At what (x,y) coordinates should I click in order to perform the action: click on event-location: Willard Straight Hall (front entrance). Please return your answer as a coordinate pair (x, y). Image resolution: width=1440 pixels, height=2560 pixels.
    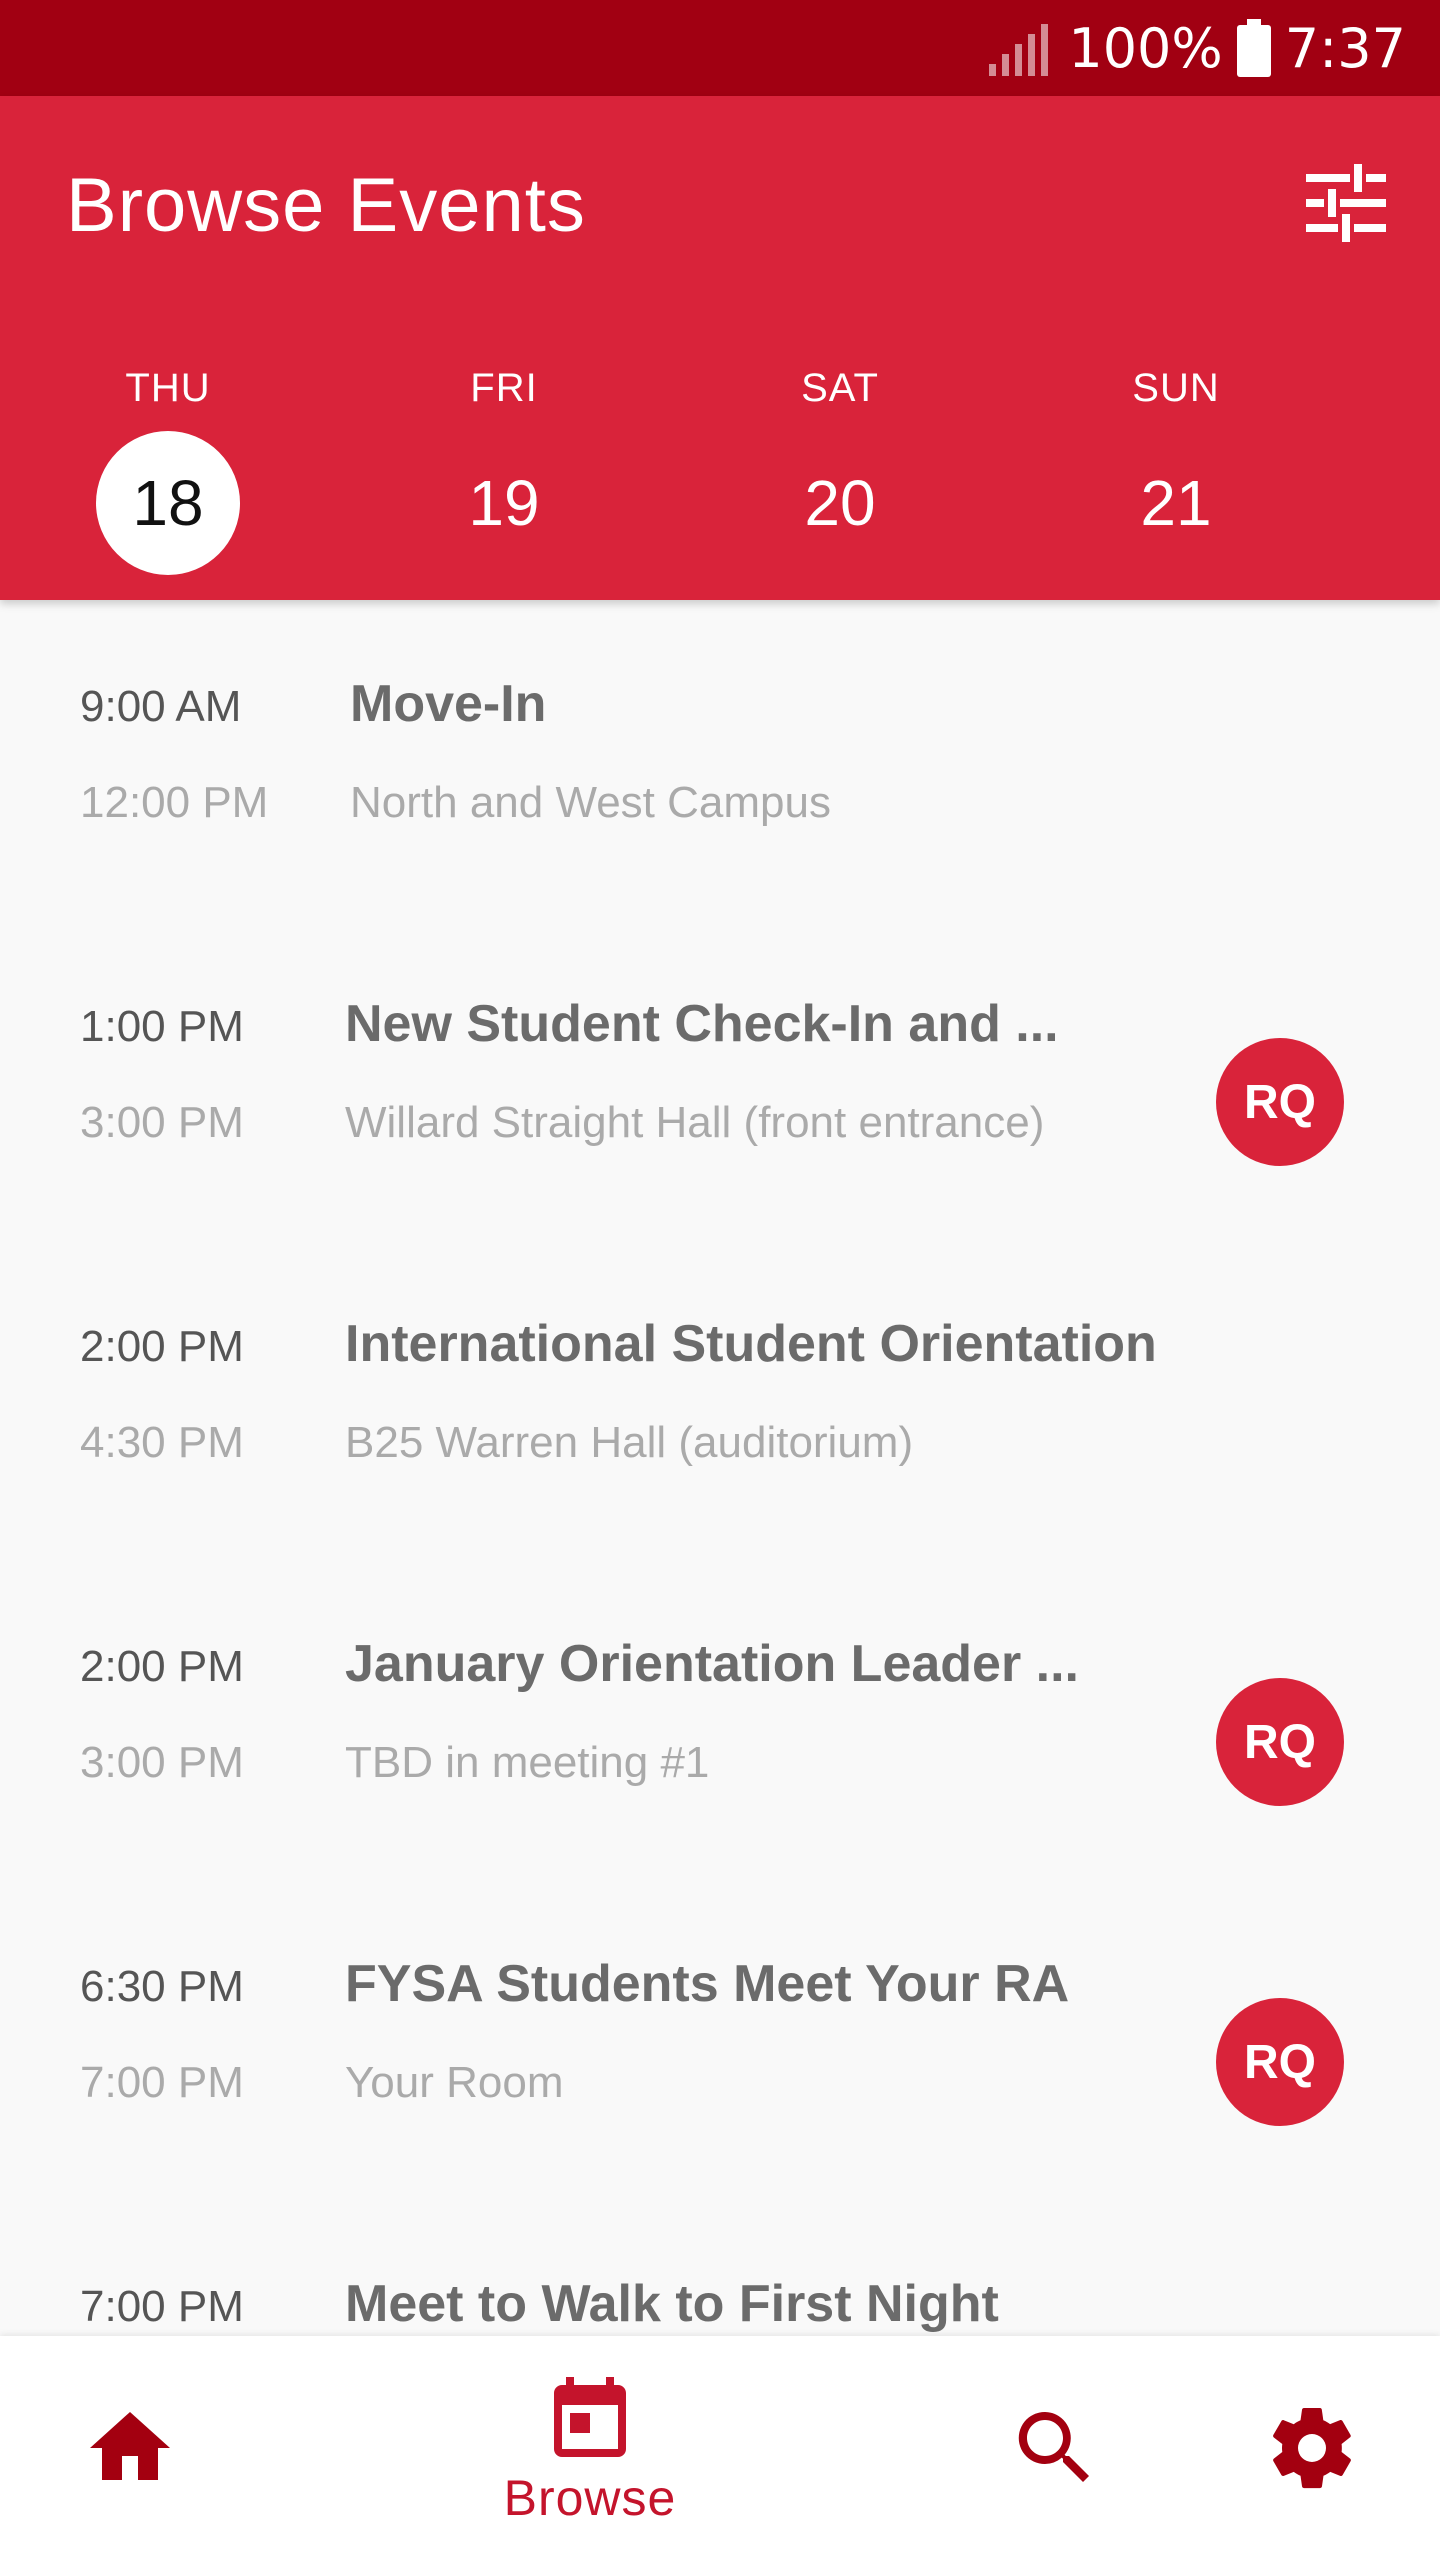
    Looking at the image, I should click on (695, 1122).